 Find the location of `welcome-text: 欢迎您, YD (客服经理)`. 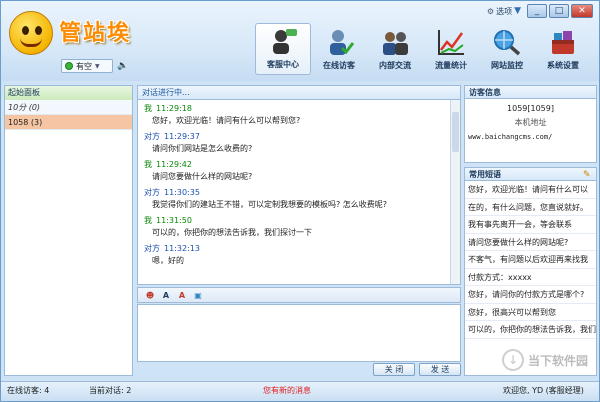

welcome-text: 欢迎您, YD (客服经理) is located at coordinates (543, 390).